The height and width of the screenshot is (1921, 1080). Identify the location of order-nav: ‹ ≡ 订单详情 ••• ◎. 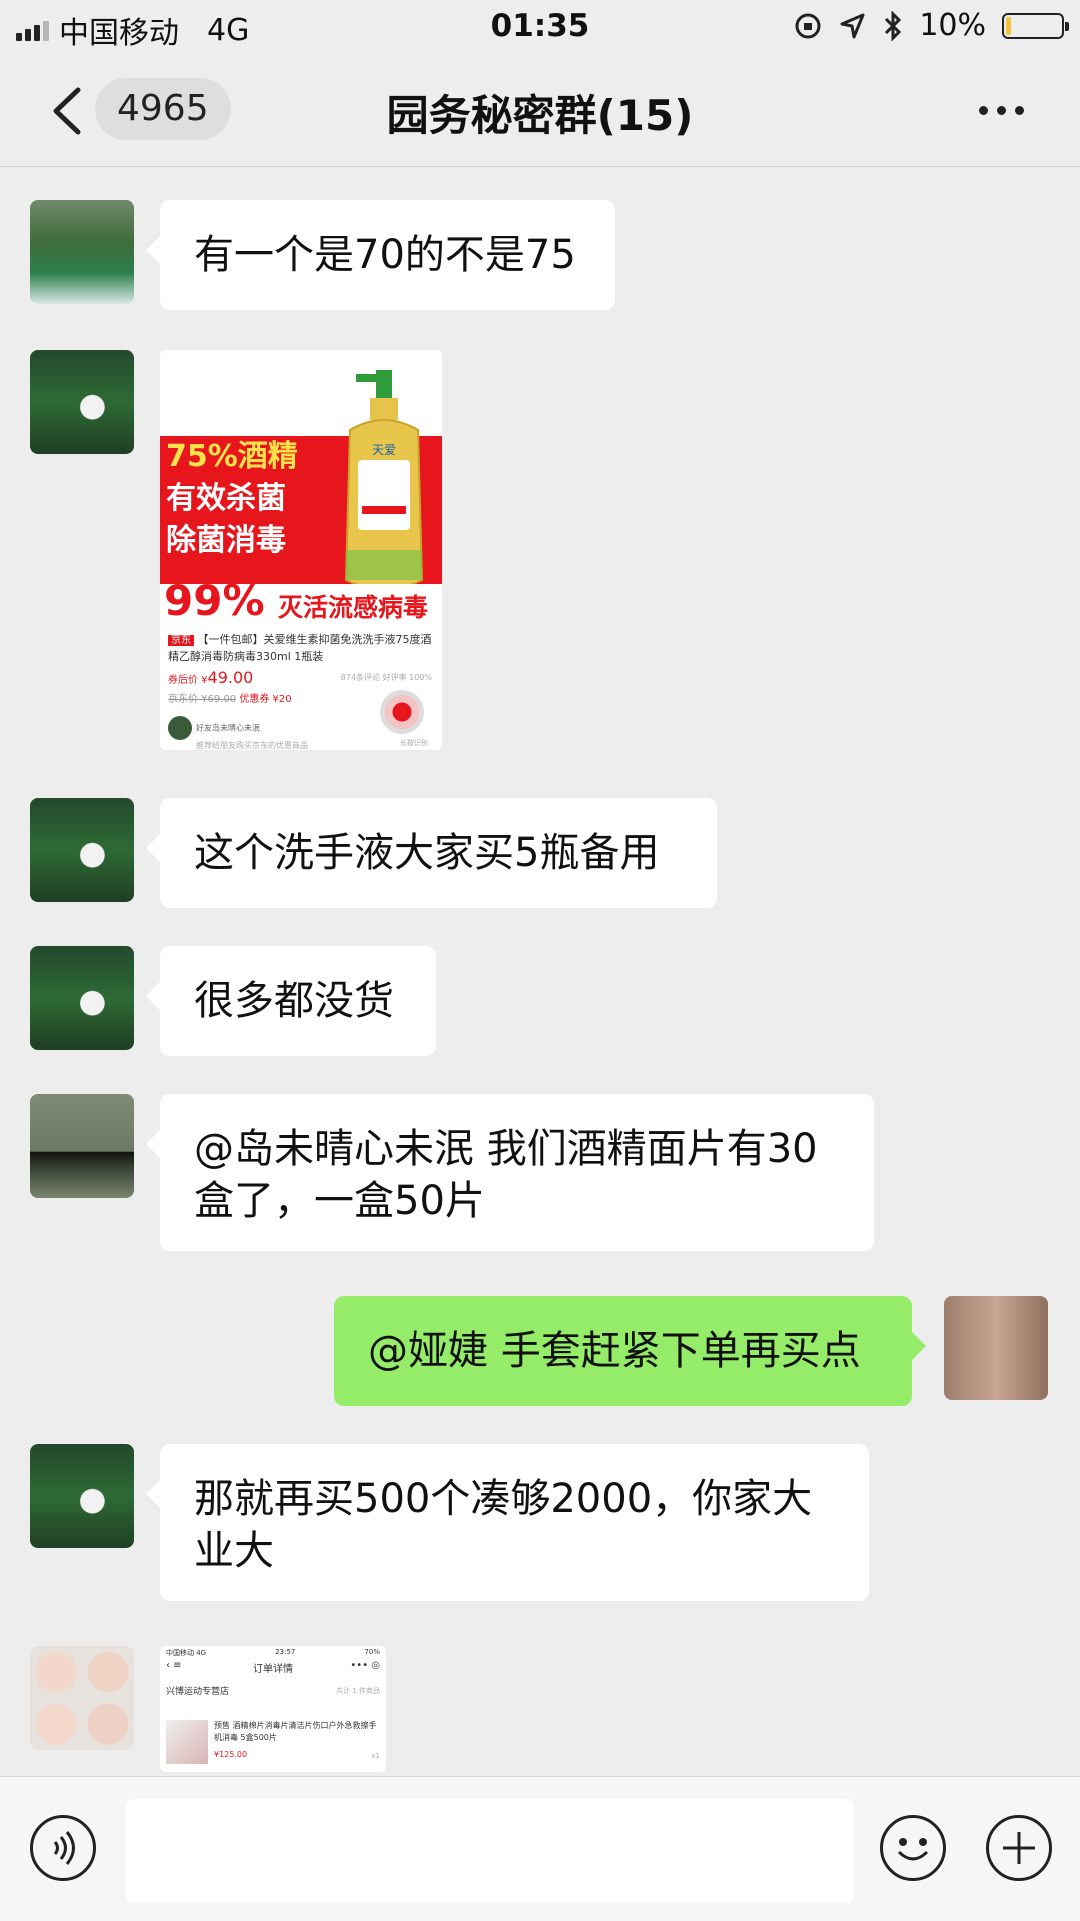
(273, 1667).